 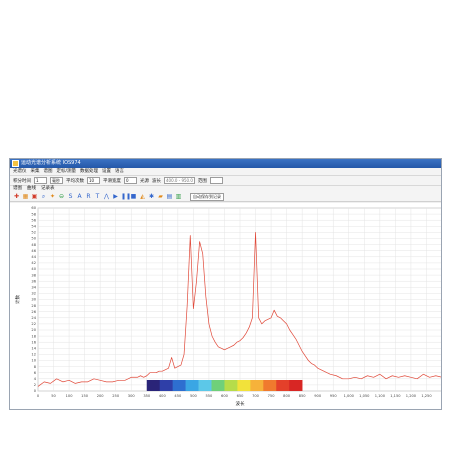 What do you see at coordinates (334, 396) in the screenshot?
I see `x-tick-label: 950` at bounding box center [334, 396].